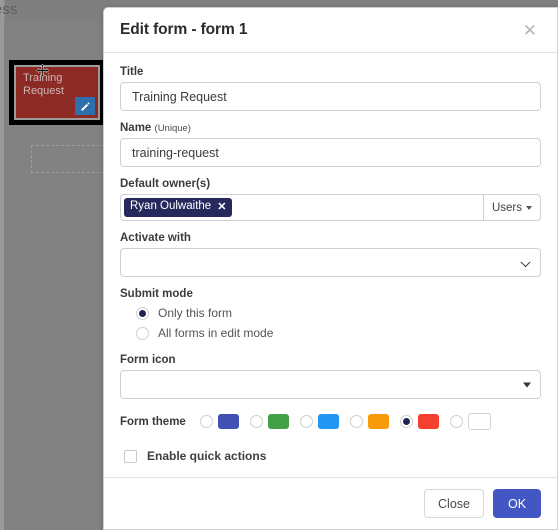  I want to click on checkbox-icon, so click(130, 456).